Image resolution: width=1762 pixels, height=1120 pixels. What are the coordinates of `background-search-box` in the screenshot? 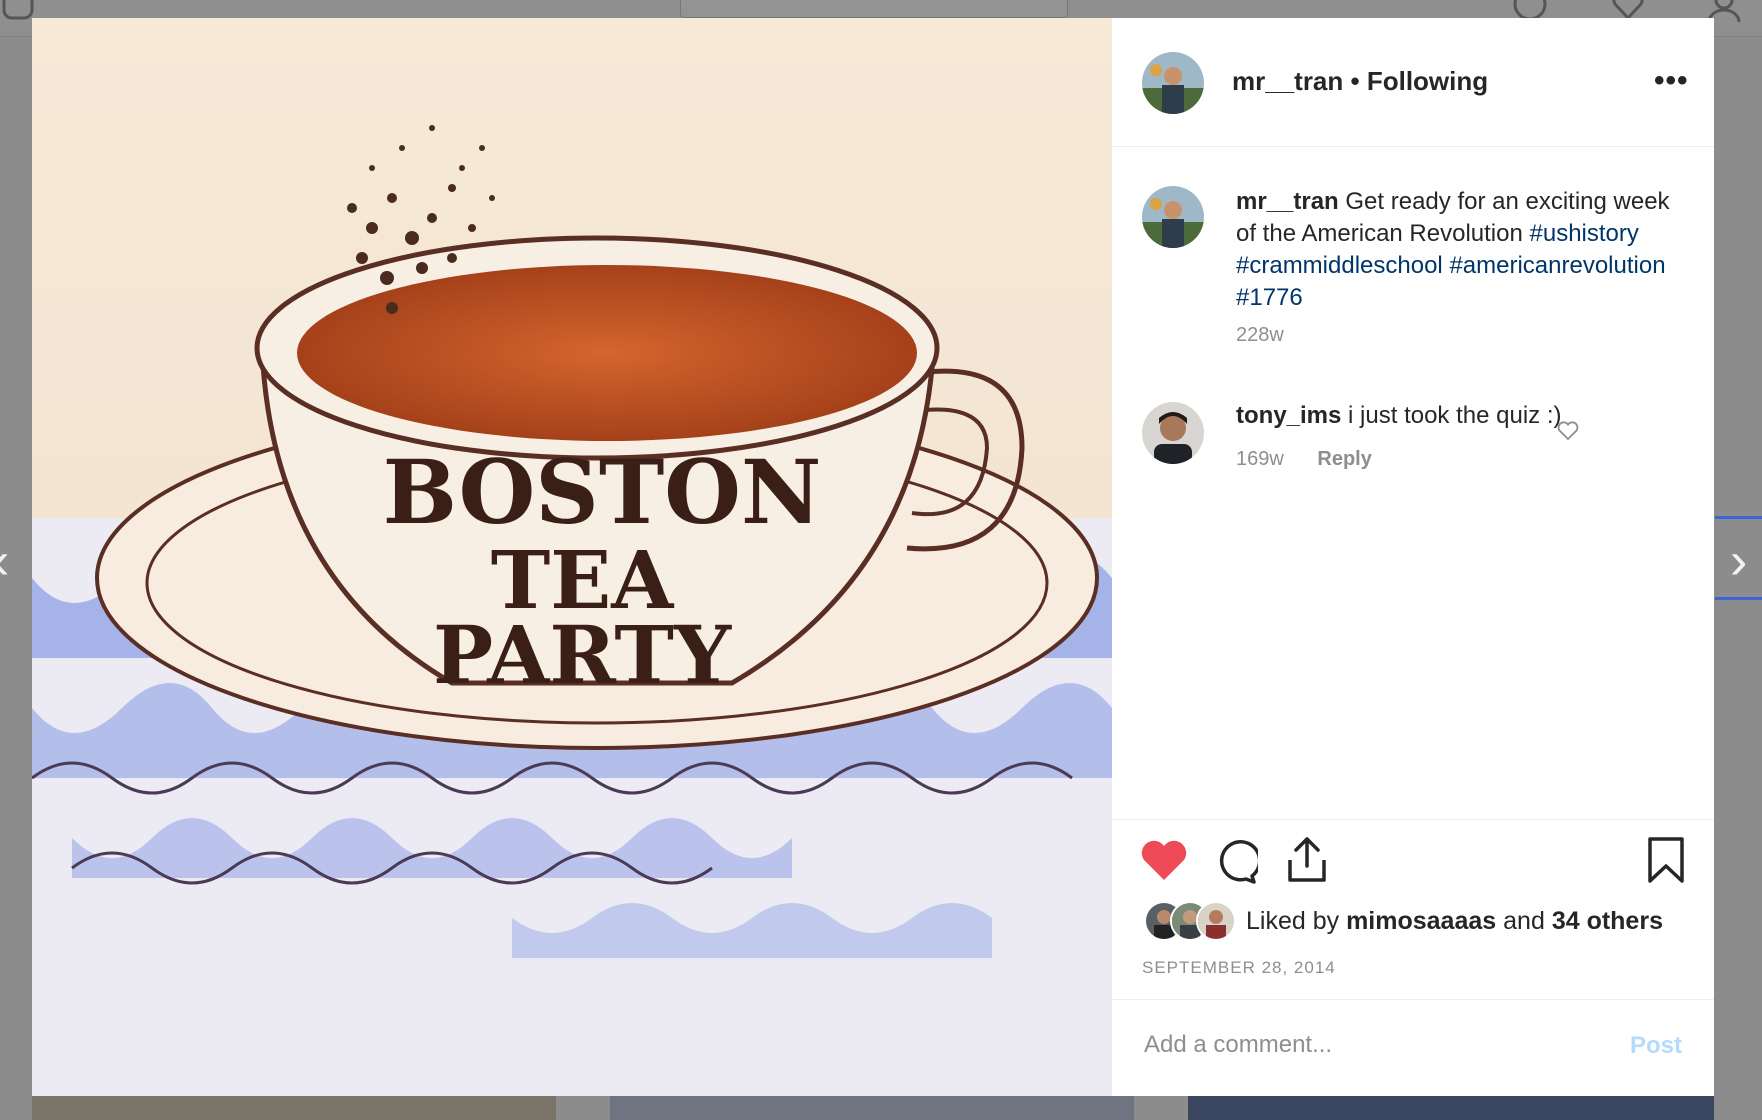 It's located at (874, 9).